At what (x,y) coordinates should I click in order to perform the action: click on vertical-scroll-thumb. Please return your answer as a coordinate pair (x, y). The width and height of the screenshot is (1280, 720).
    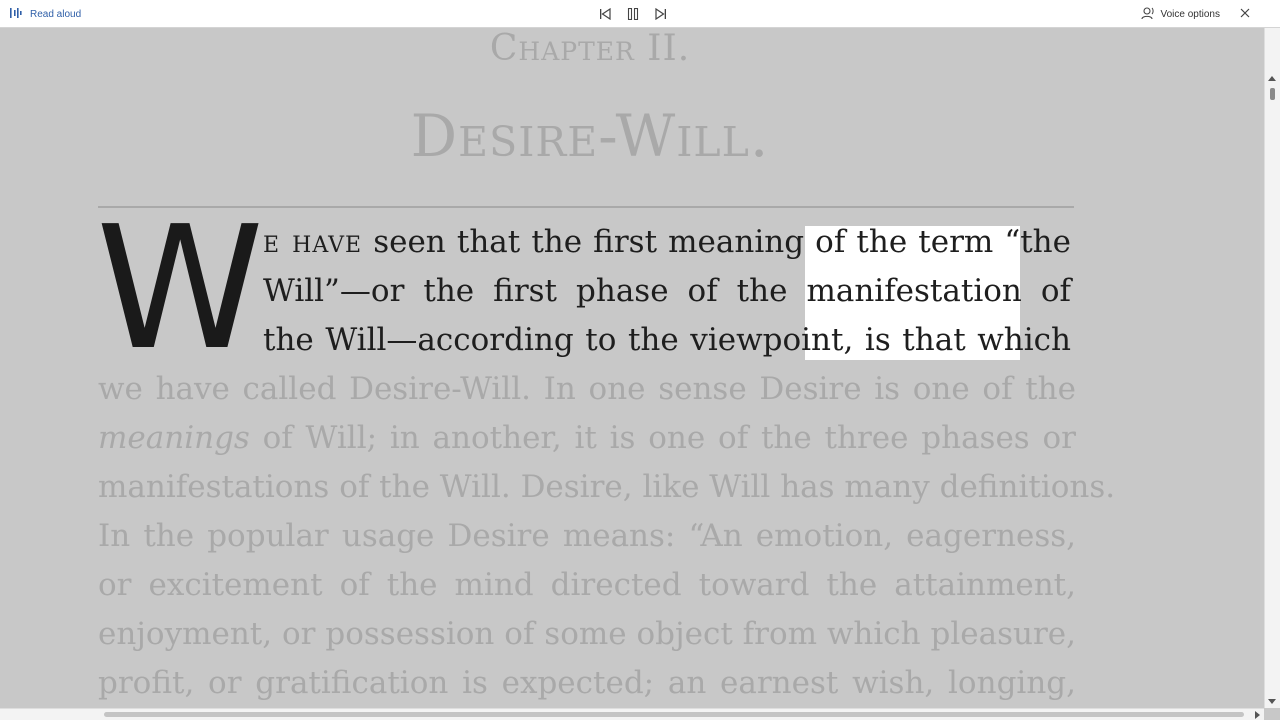
    Looking at the image, I should click on (1272, 94).